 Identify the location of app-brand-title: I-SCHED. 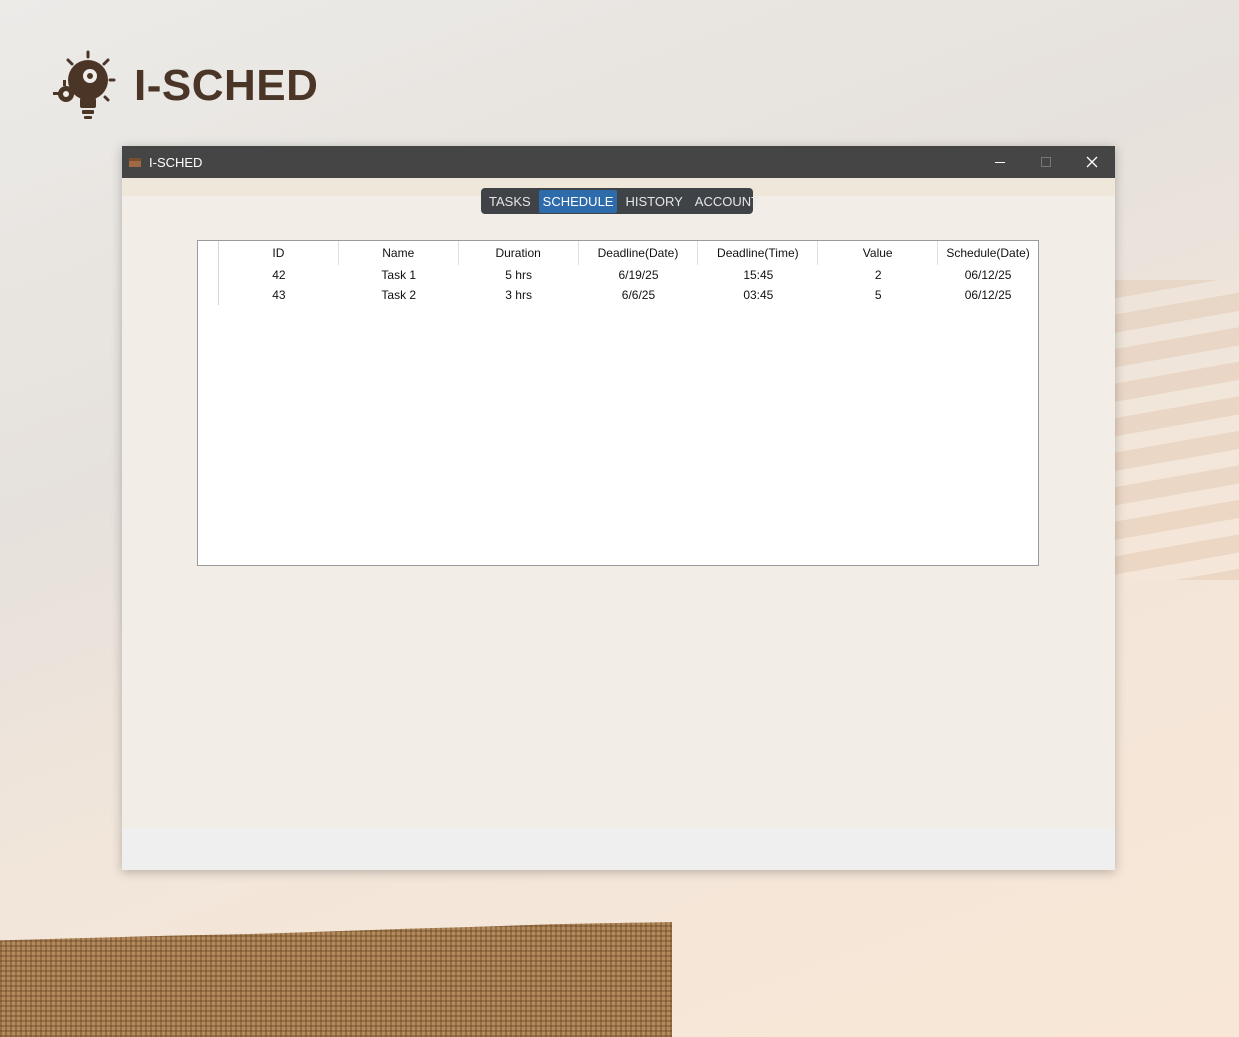
(226, 85).